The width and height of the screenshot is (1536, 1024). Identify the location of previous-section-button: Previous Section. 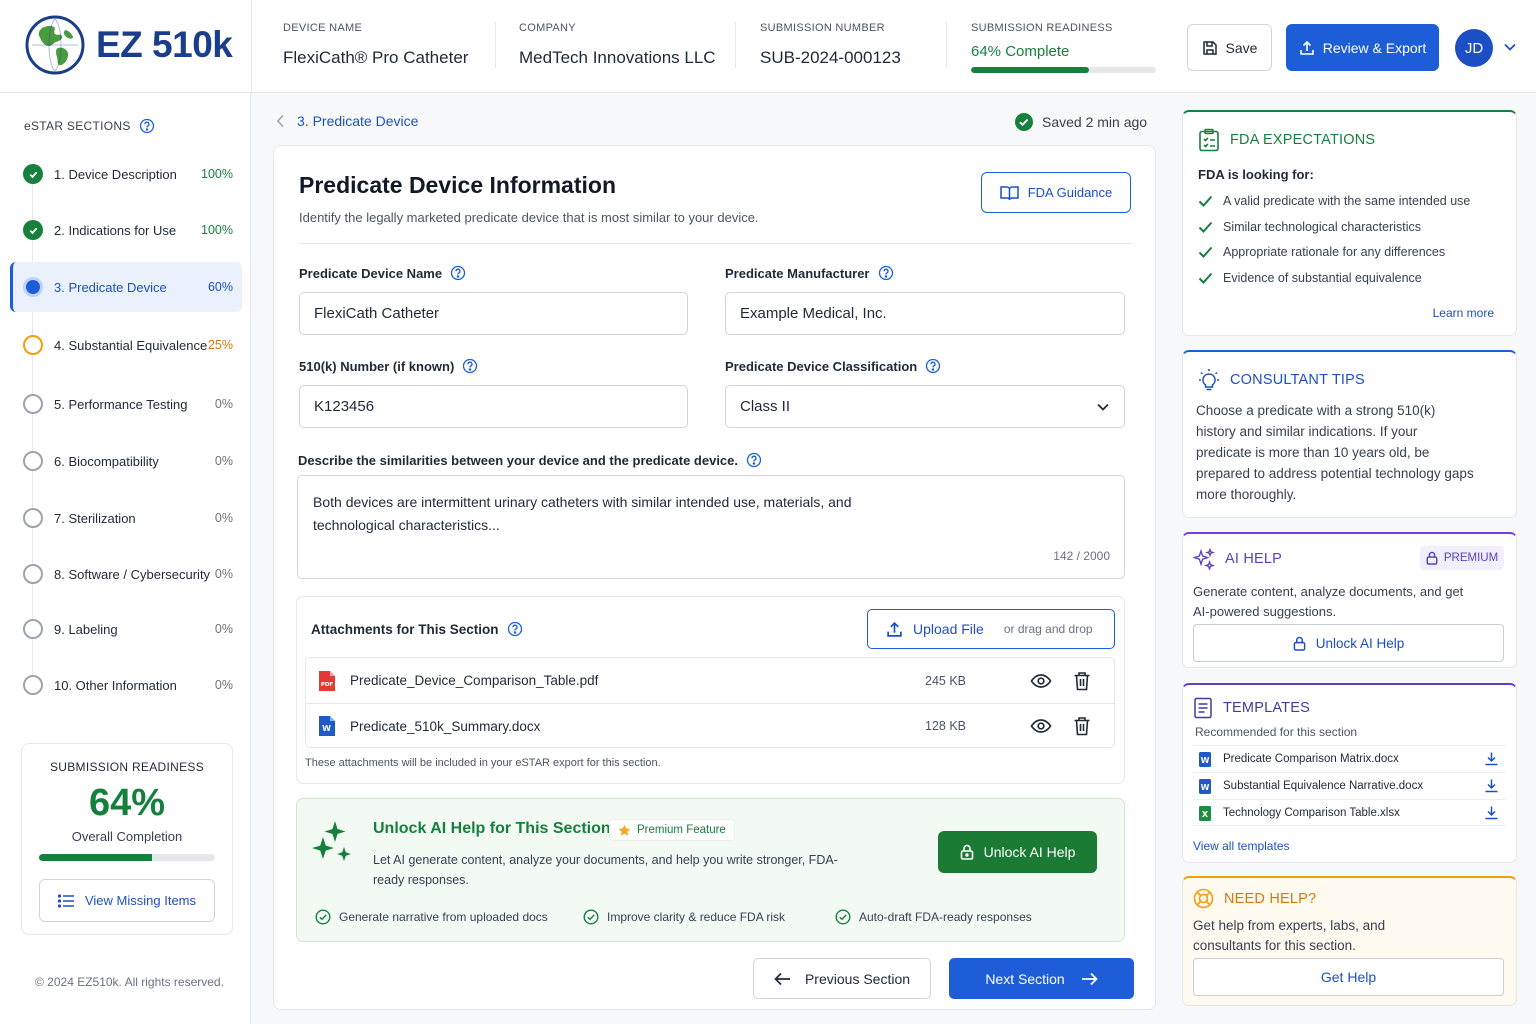
(842, 978).